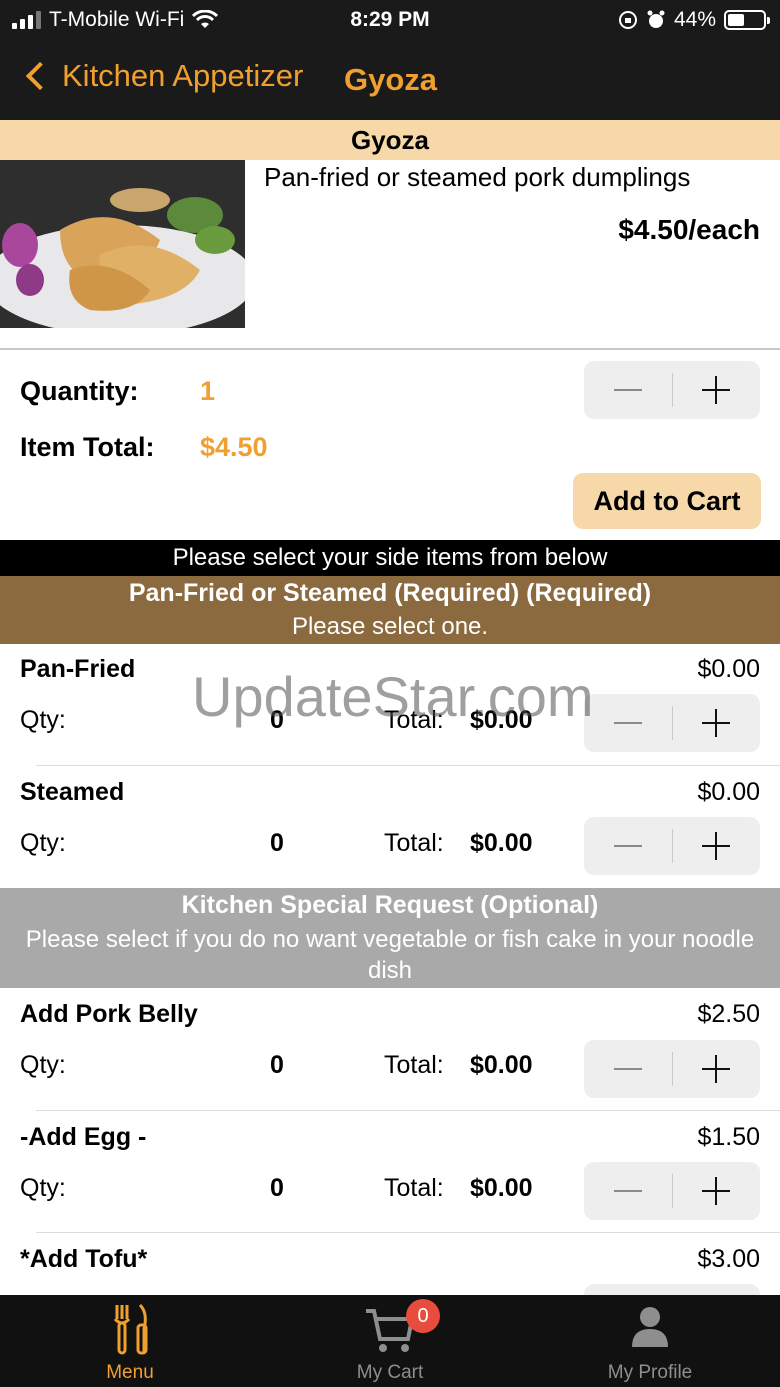  What do you see at coordinates (728, 1014) in the screenshot?
I see `option-price: $2.50` at bounding box center [728, 1014].